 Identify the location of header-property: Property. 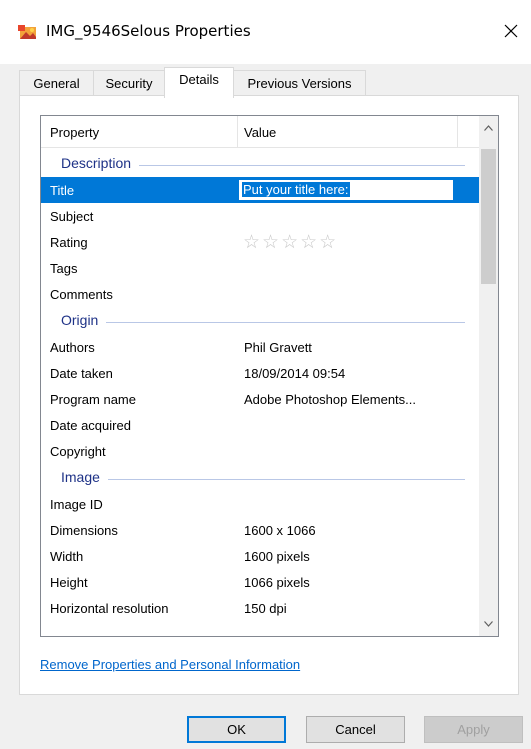
(74, 132).